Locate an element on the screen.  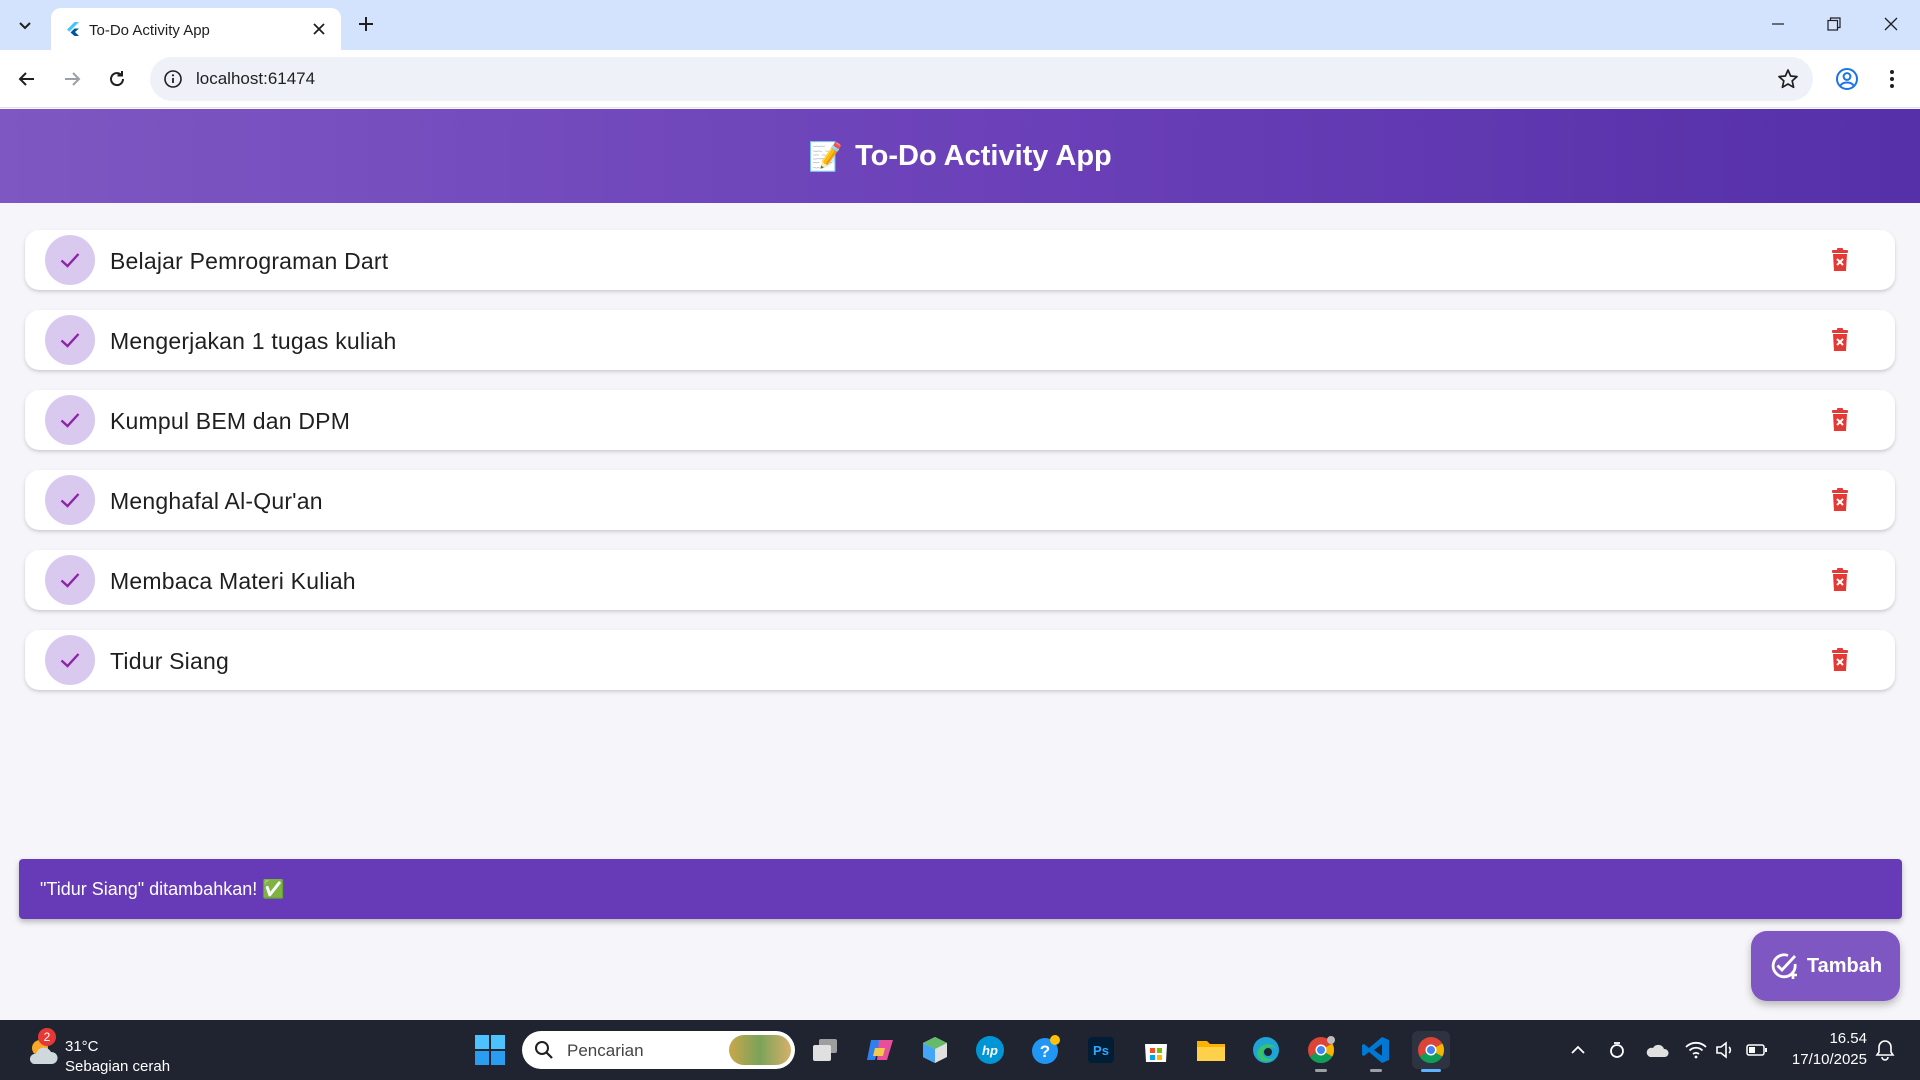
weather-temperature: 31°C is located at coordinates (82, 1046).